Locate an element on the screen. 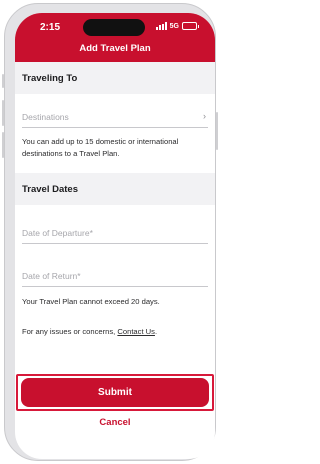 Image resolution: width=320 pixels, height=464 pixels. traveling-to-section-header: Traveling To is located at coordinates (115, 78).